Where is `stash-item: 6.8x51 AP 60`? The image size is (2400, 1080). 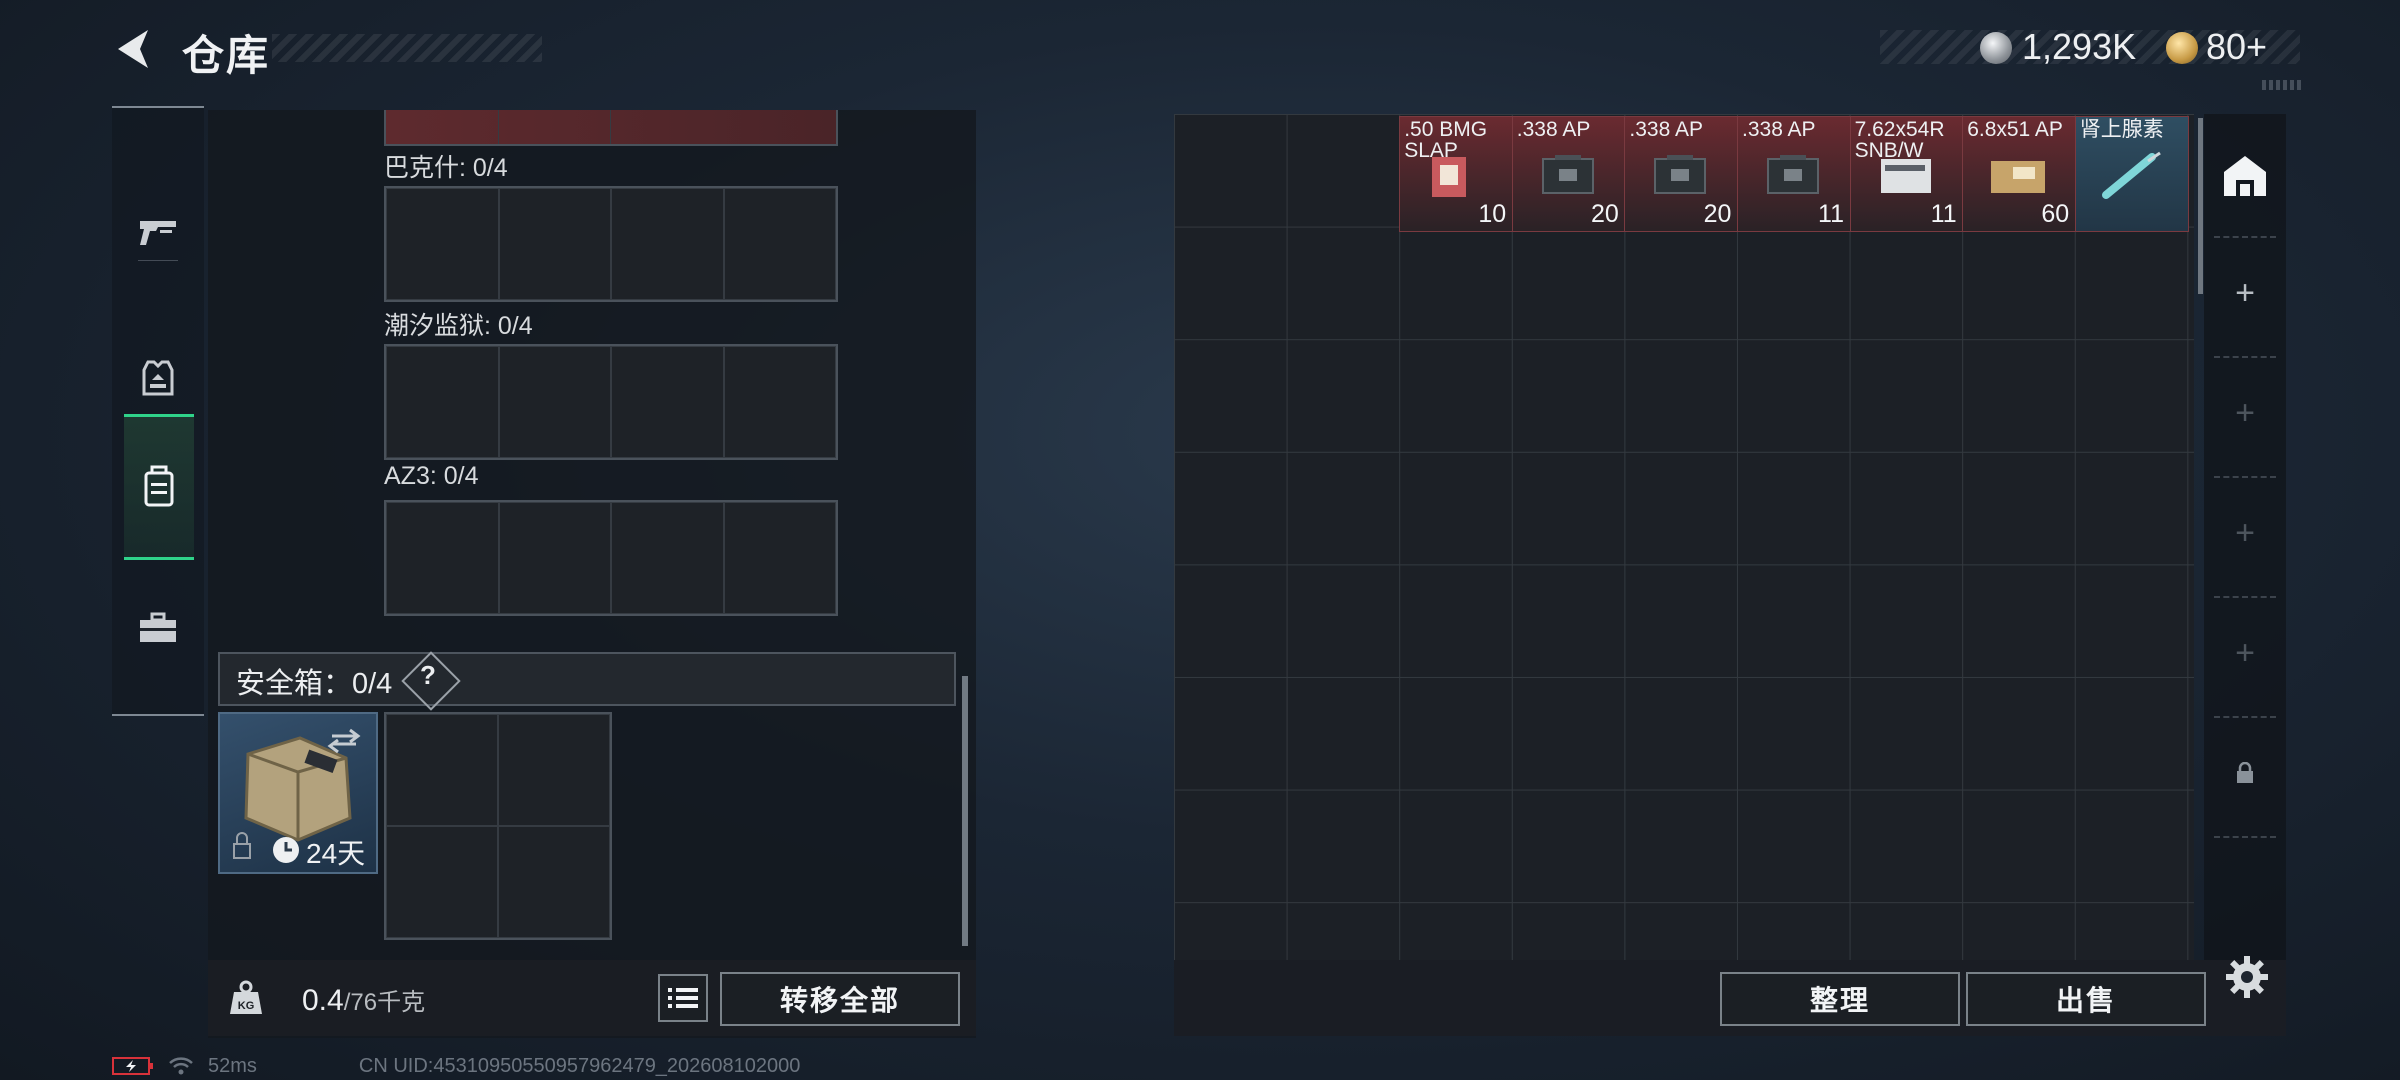
stash-item: 6.8x51 AP 60 is located at coordinates (2019, 174).